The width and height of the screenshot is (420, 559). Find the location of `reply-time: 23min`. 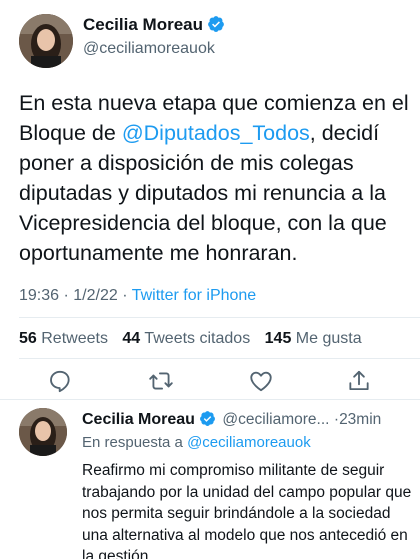

reply-time: 23min is located at coordinates (360, 419).